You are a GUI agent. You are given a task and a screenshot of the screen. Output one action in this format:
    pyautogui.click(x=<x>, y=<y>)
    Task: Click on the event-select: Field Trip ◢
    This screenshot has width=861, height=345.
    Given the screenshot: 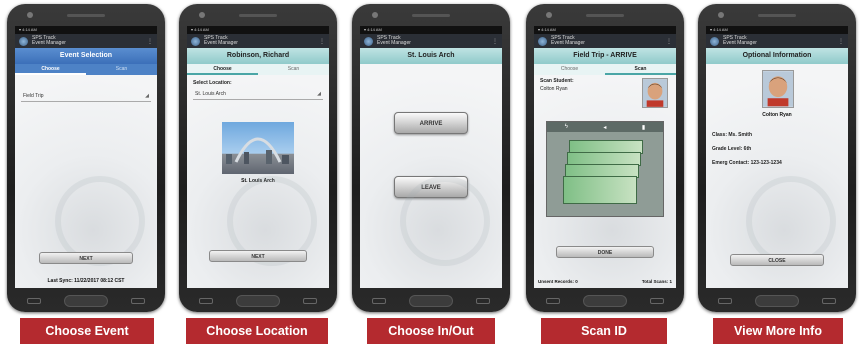 What is the action you would take?
    pyautogui.click(x=86, y=97)
    